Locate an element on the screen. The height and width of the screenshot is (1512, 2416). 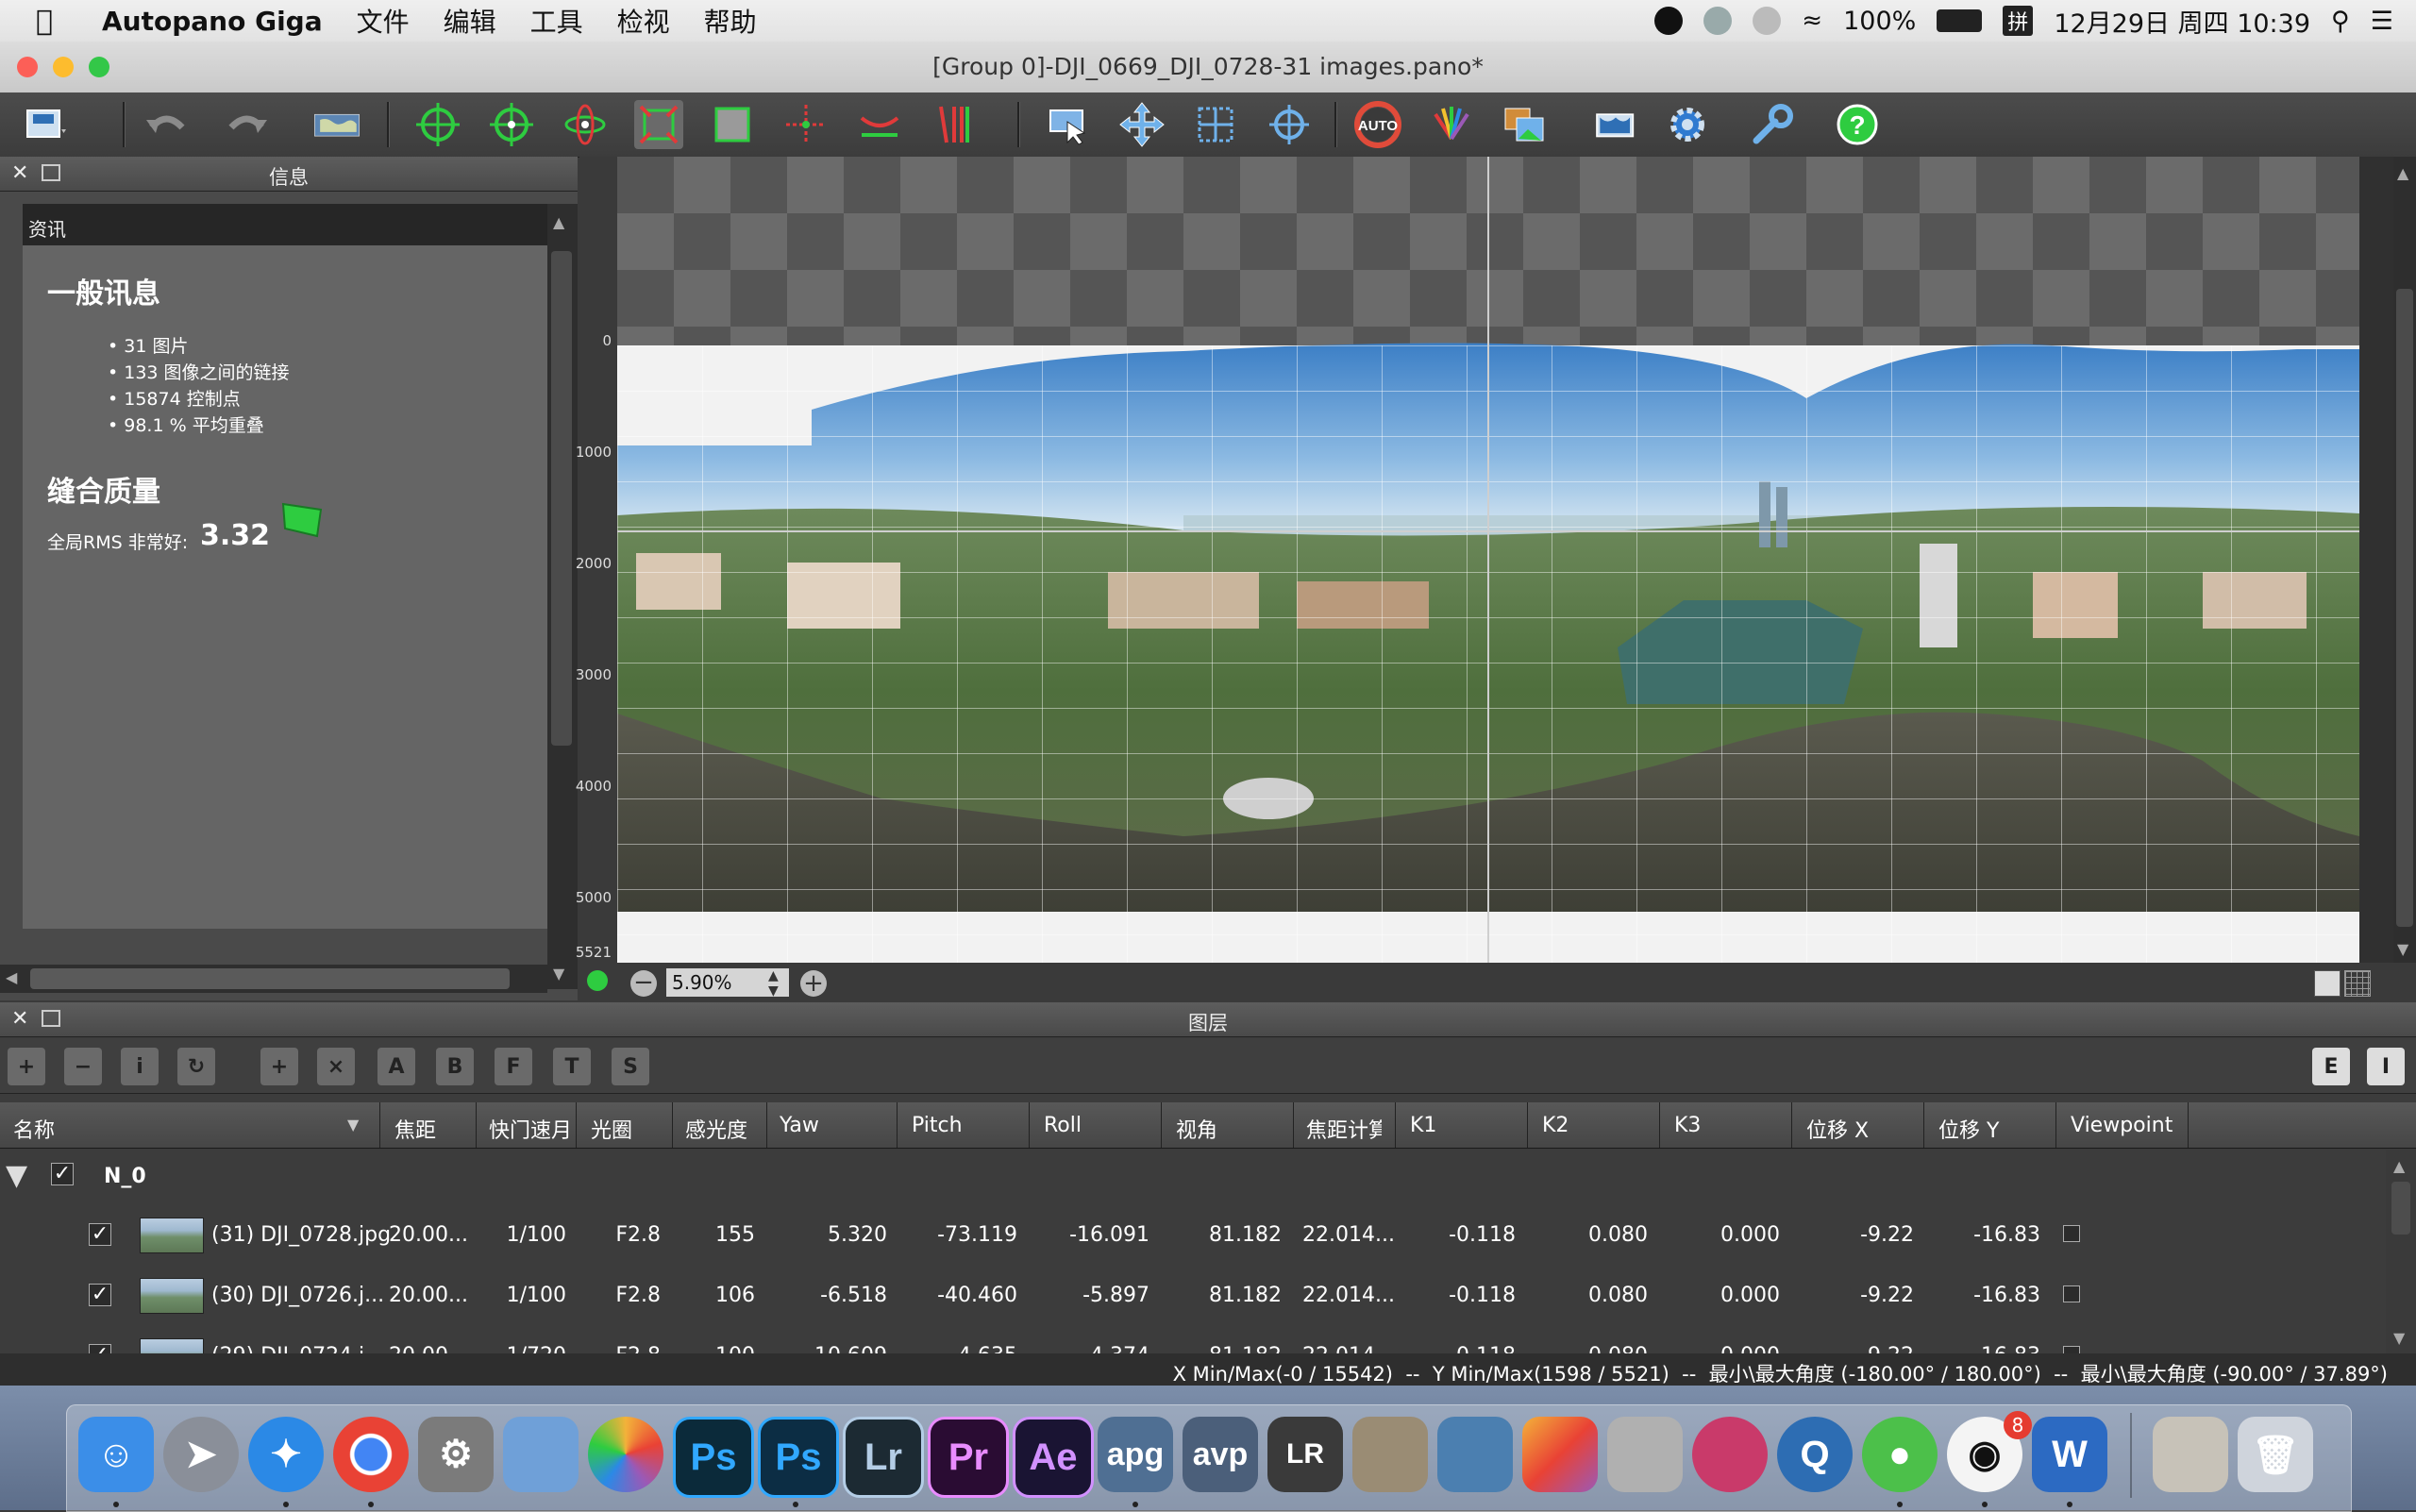
creative-cloud-icon is located at coordinates (1768, 21).